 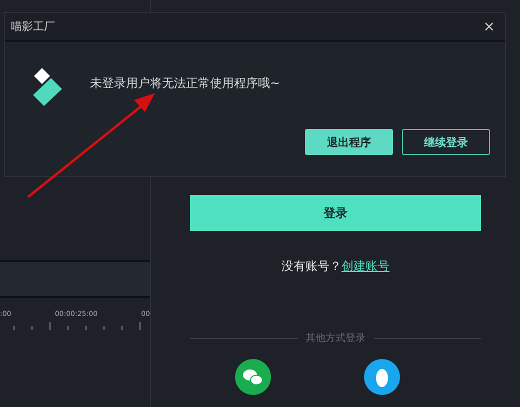 I want to click on penguin-icon, so click(x=382, y=377).